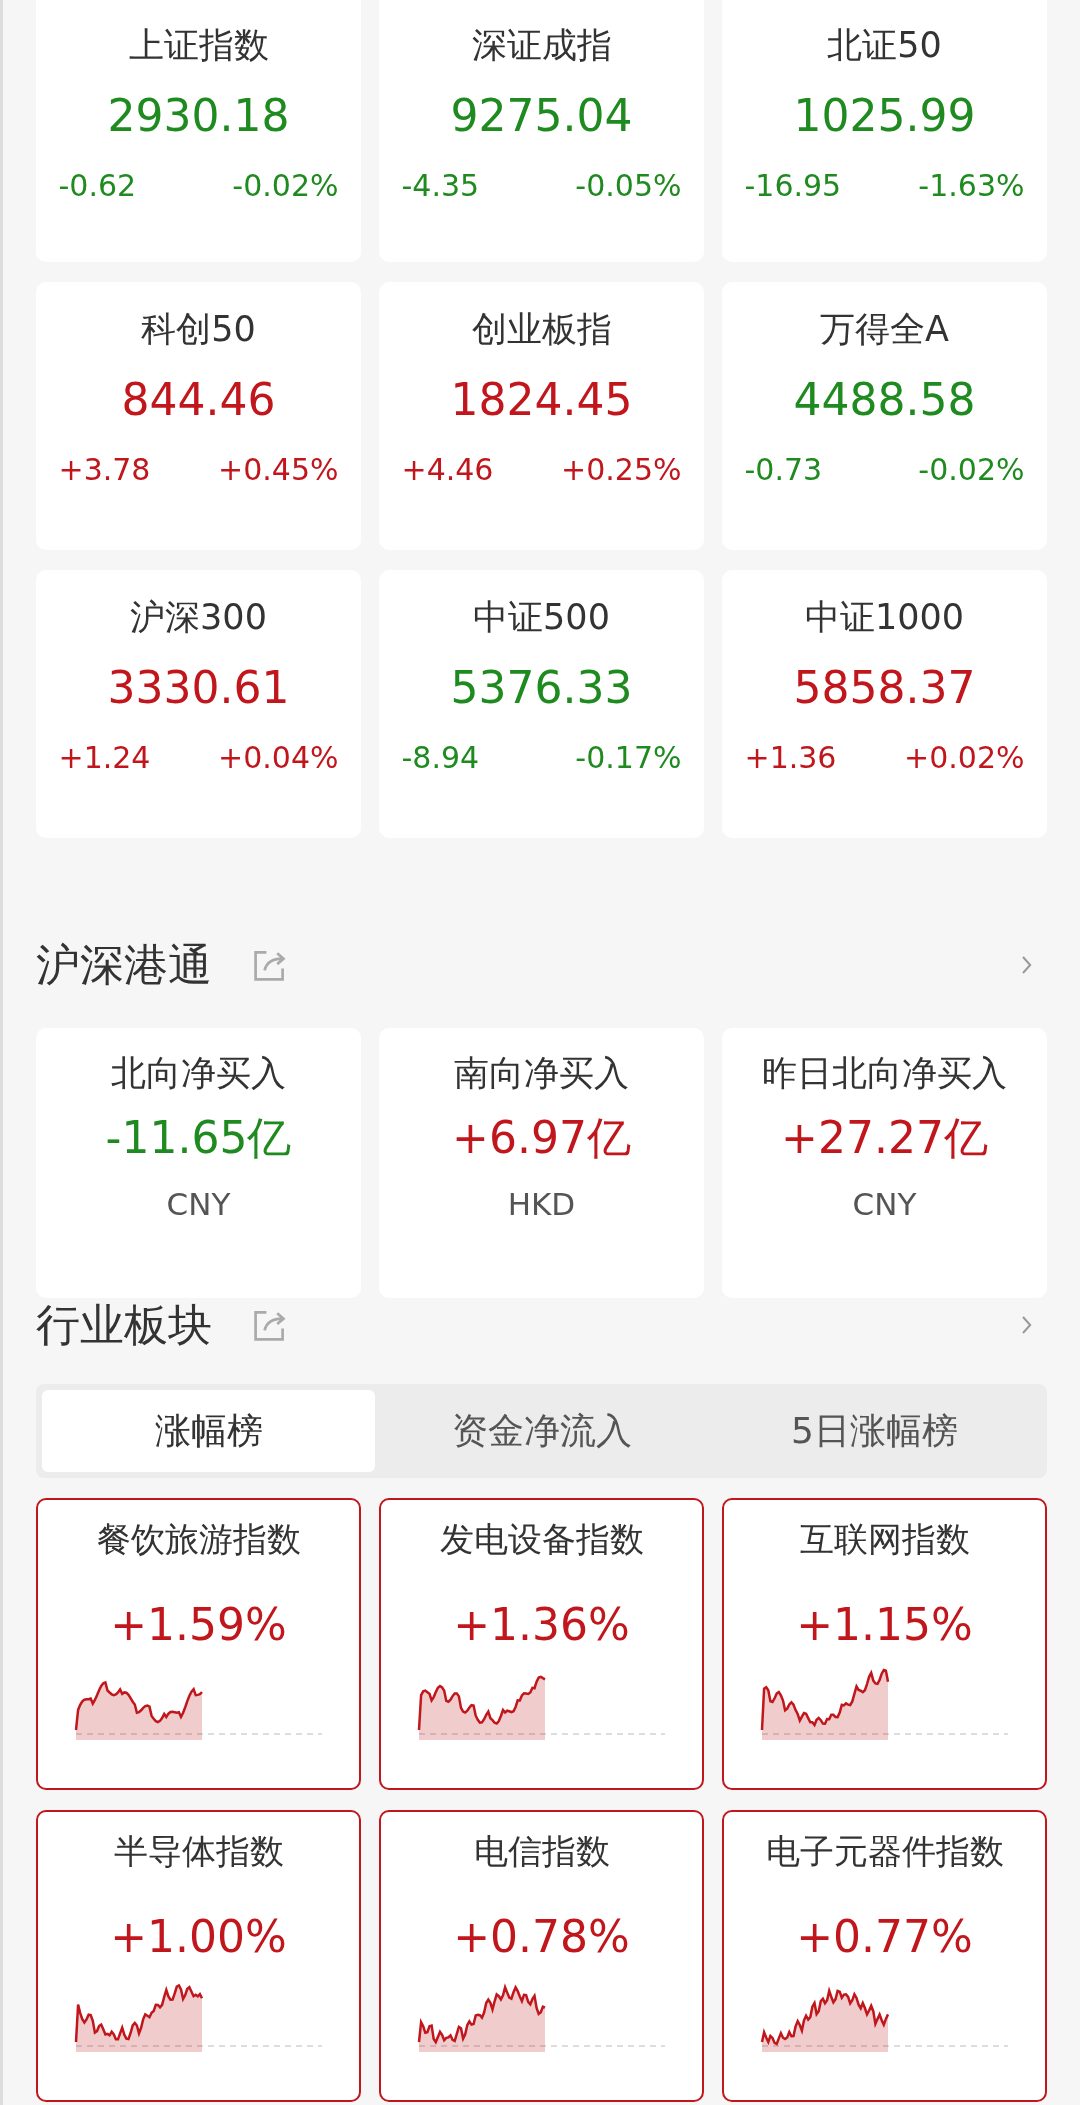  Describe the element at coordinates (884, 617) in the screenshot. I see `index-name: 中证1000` at that location.